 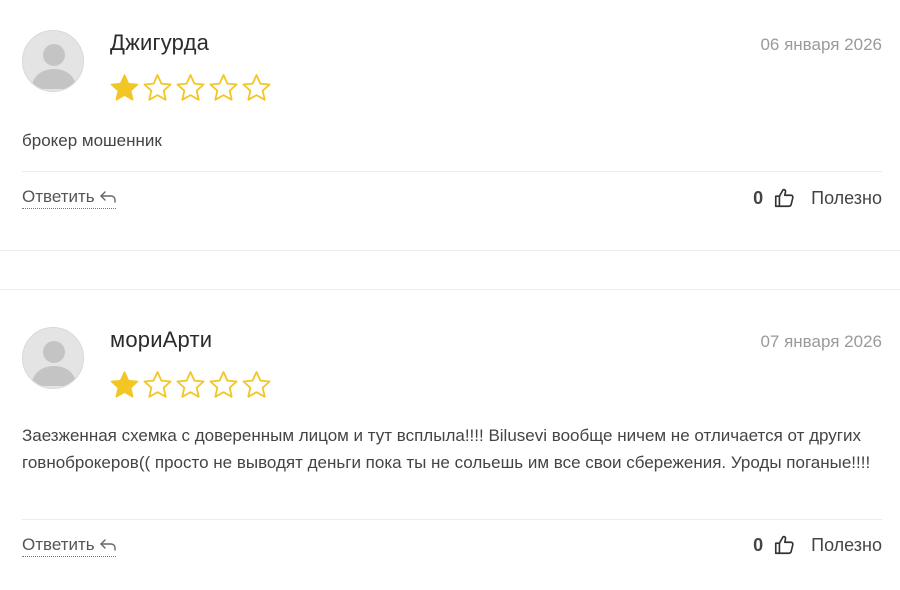 I want to click on author-name: Джигурда, so click(x=160, y=42).